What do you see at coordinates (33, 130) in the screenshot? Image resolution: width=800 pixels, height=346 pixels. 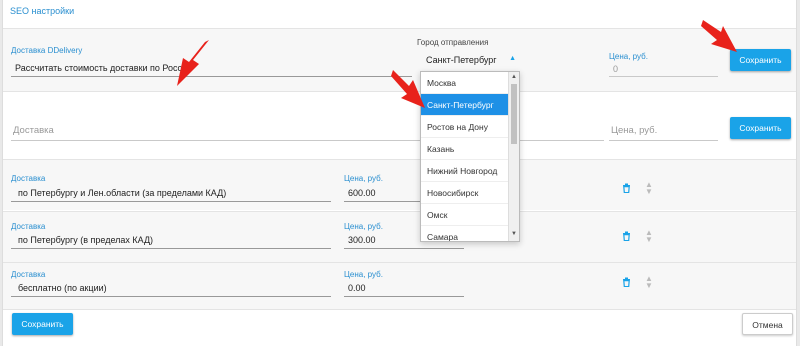 I see `new-delivery-name-placeholder: Доставка` at bounding box center [33, 130].